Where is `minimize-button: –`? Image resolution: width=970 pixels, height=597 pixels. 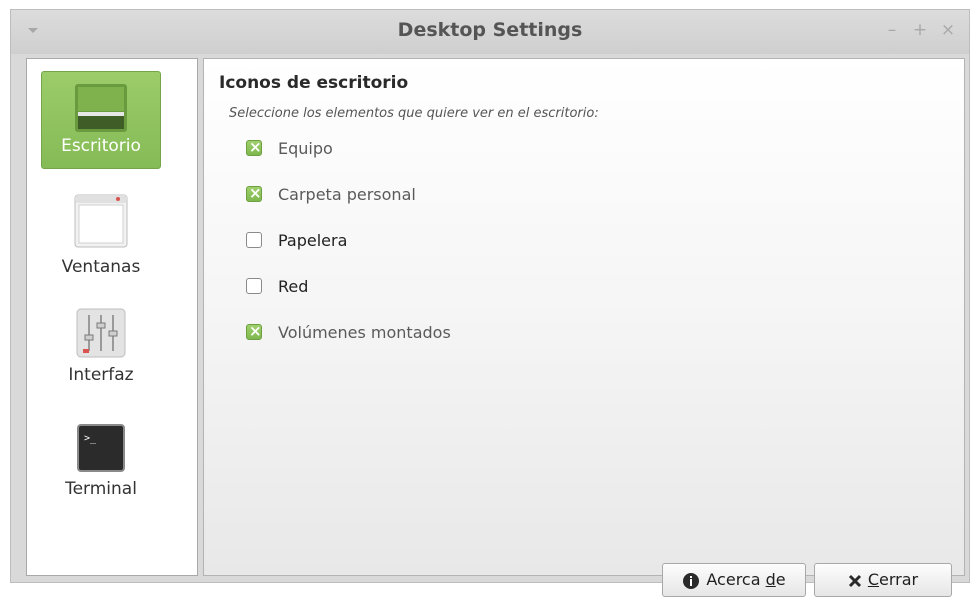
minimize-button: – is located at coordinates (892, 30).